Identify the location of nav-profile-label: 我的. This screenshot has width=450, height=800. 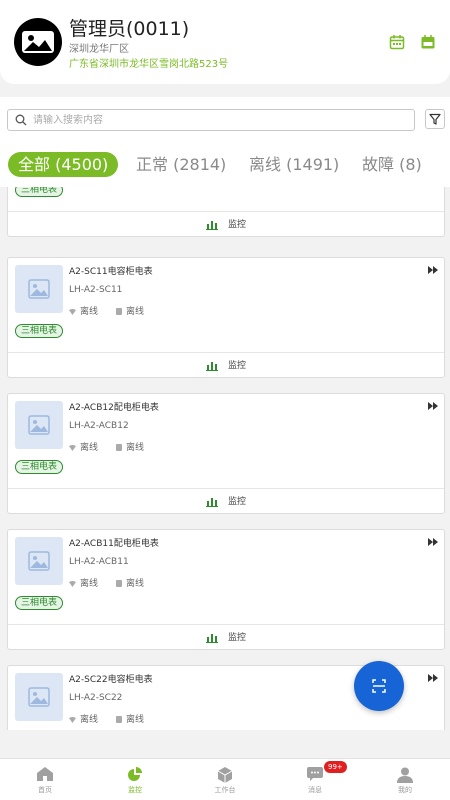
(405, 790).